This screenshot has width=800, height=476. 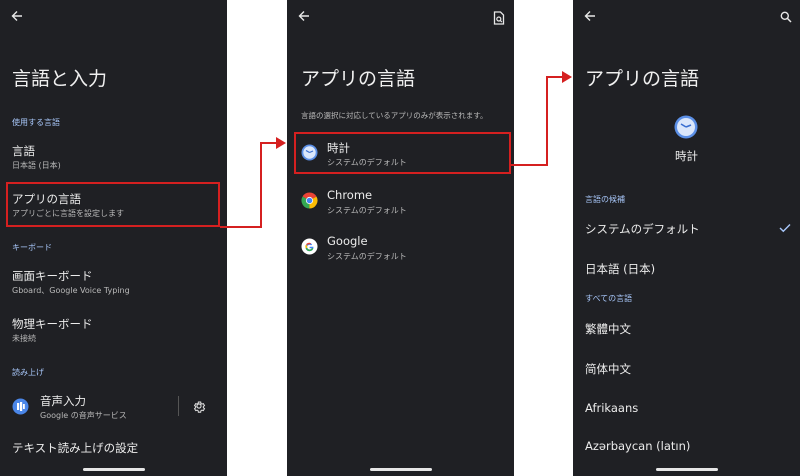 What do you see at coordinates (113, 155) in the screenshot?
I see `language-setting-item: 言語 日本語 (日本)` at bounding box center [113, 155].